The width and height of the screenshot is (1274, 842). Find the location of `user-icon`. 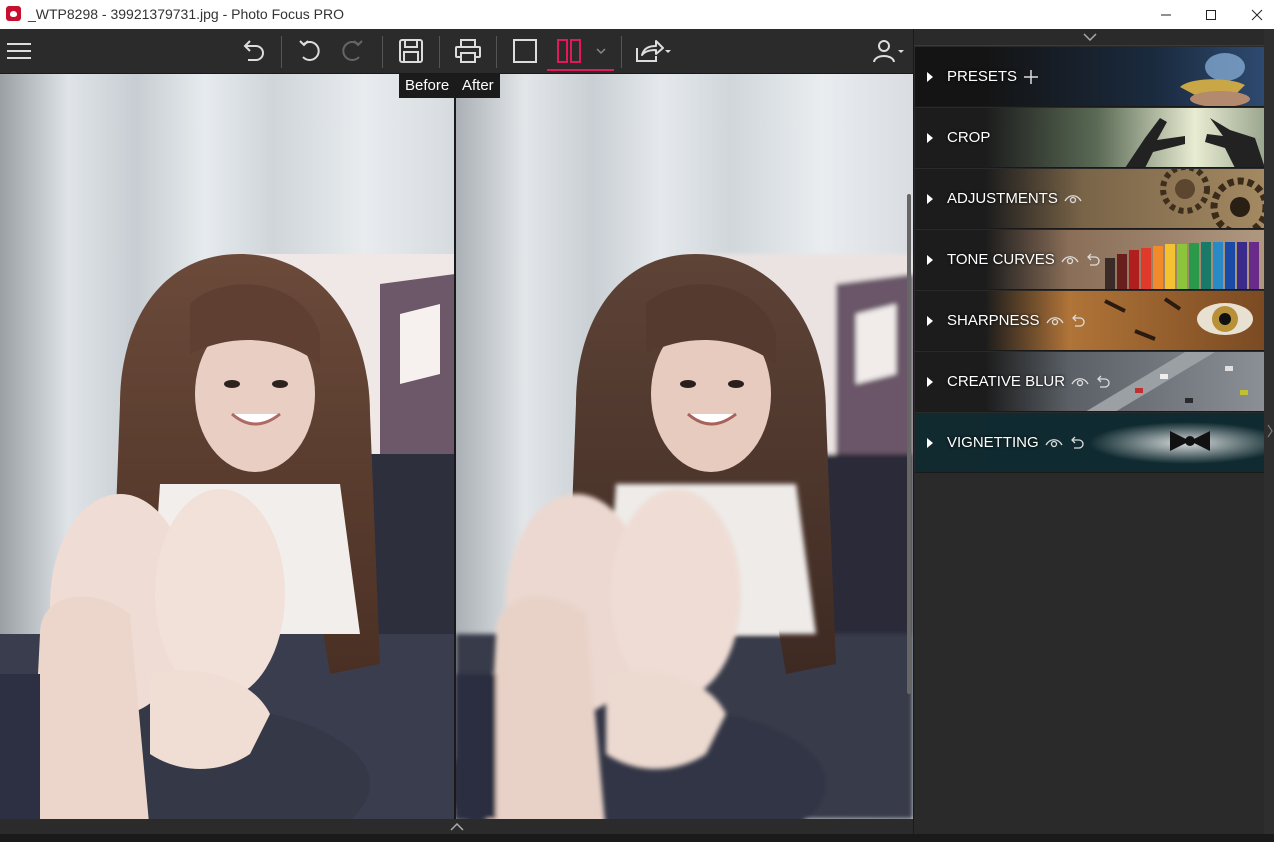

user-icon is located at coordinates (889, 51).